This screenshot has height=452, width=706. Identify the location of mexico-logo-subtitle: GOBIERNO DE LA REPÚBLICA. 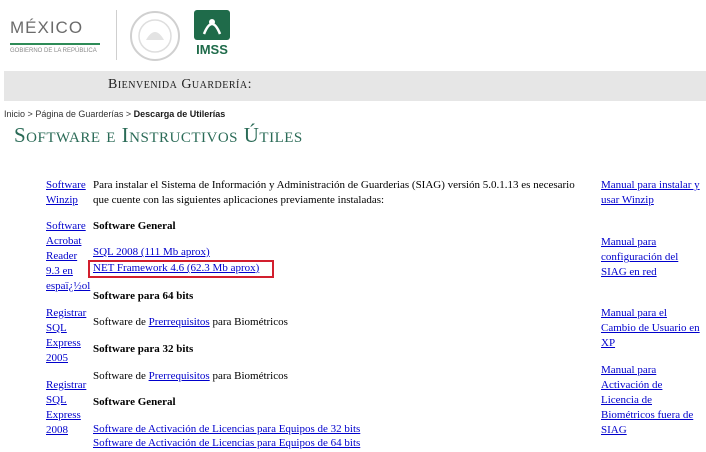
(53, 51).